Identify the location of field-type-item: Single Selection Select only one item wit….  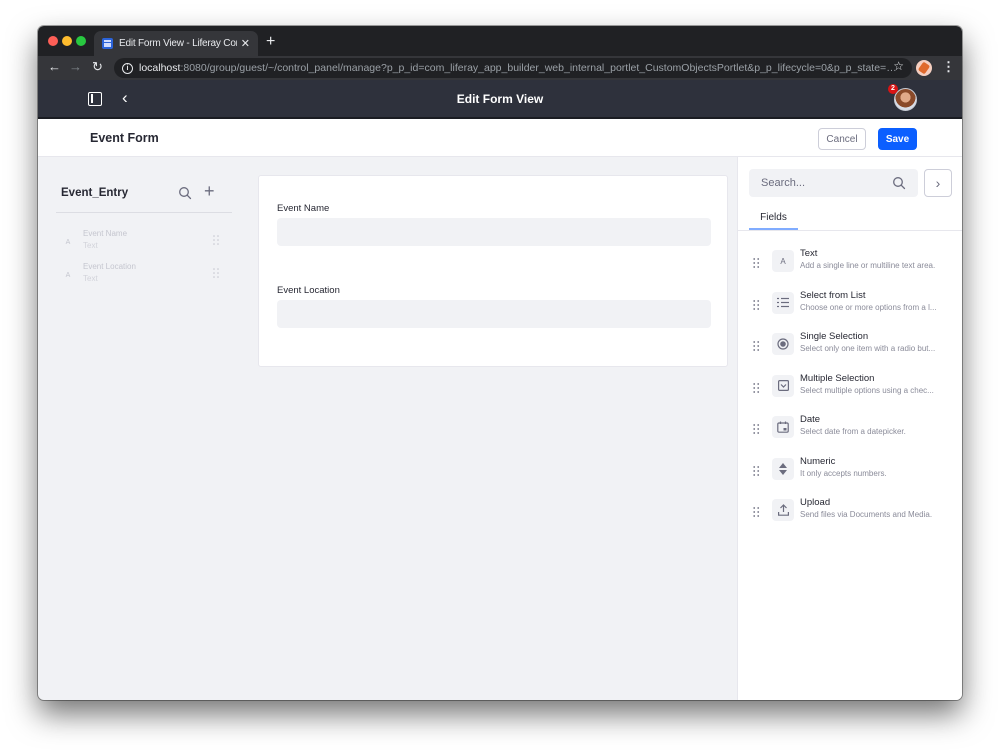
(853, 349).